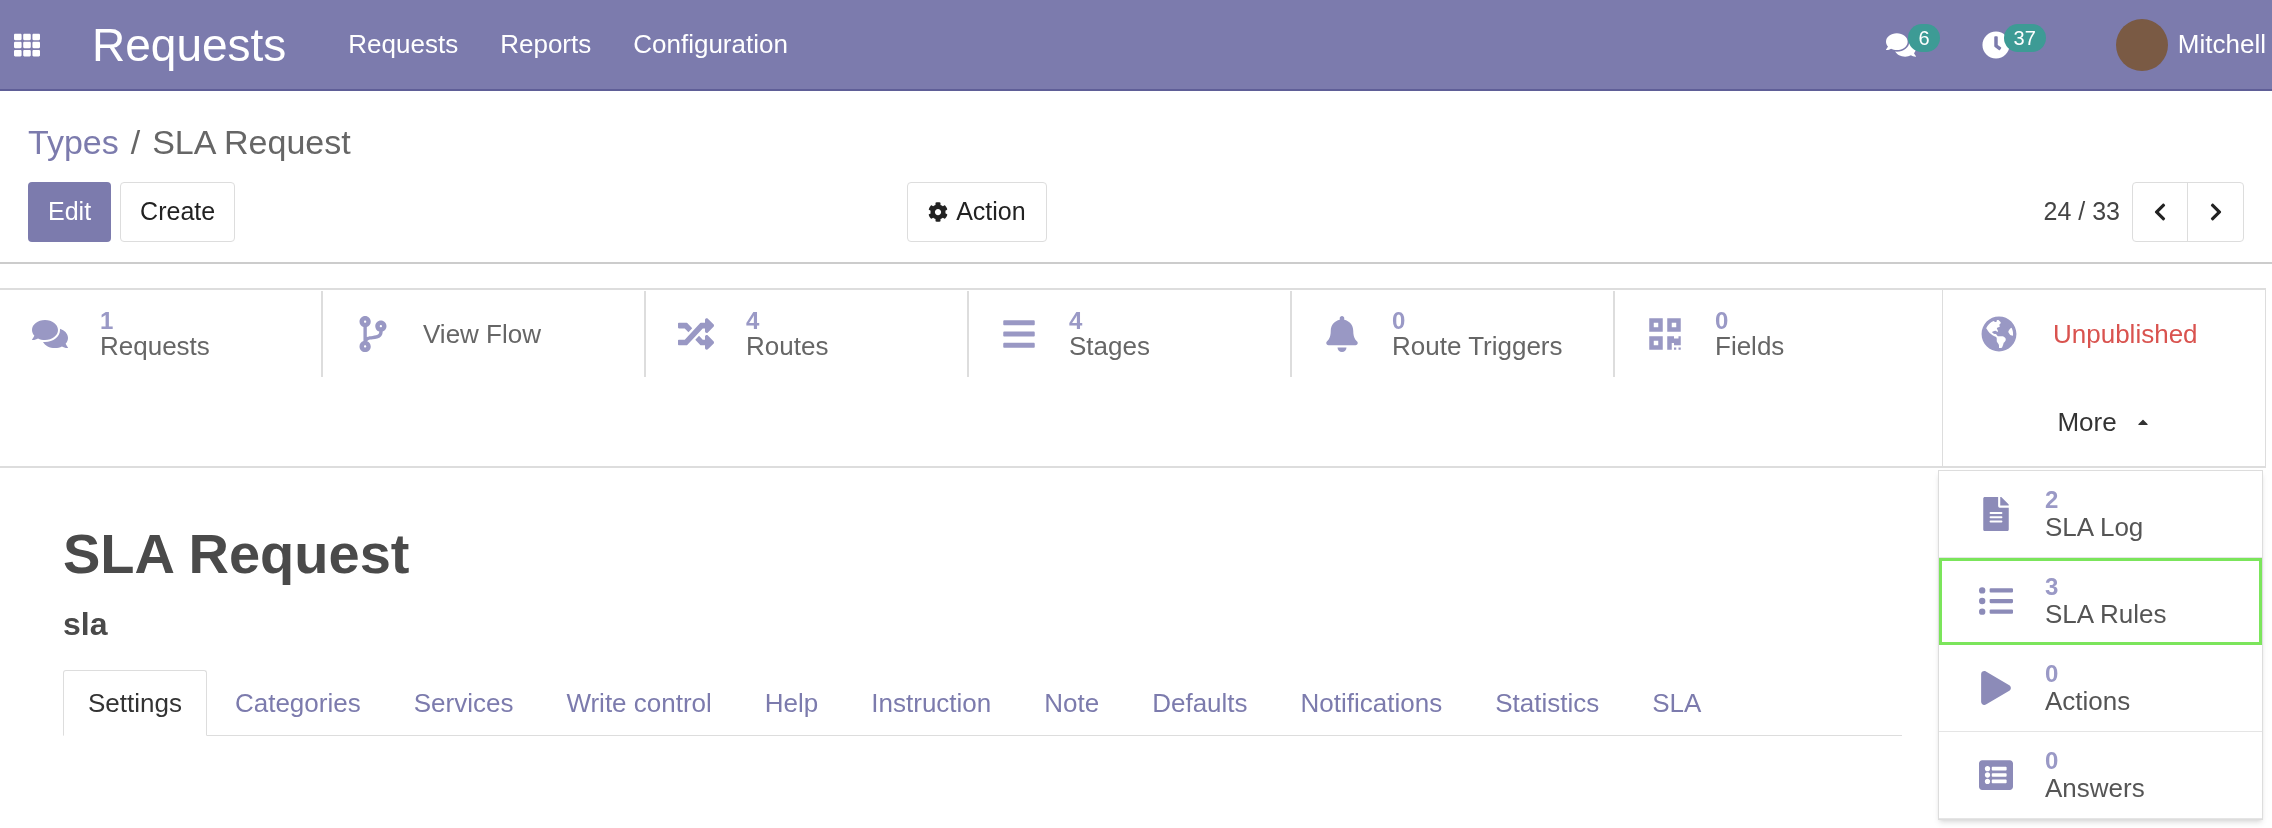 Image resolution: width=2272 pixels, height=828 pixels. What do you see at coordinates (1371, 703) in the screenshot?
I see `tab: Notifications` at bounding box center [1371, 703].